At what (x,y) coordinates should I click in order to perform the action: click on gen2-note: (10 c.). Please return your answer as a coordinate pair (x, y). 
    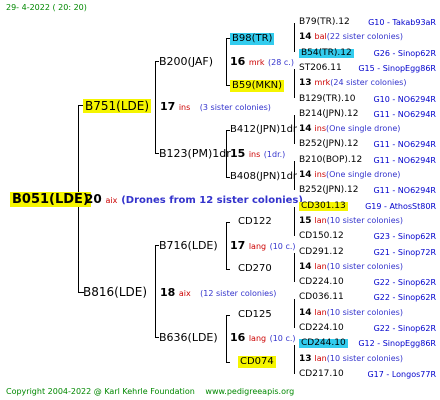
    Looking at the image, I should click on (282, 246).